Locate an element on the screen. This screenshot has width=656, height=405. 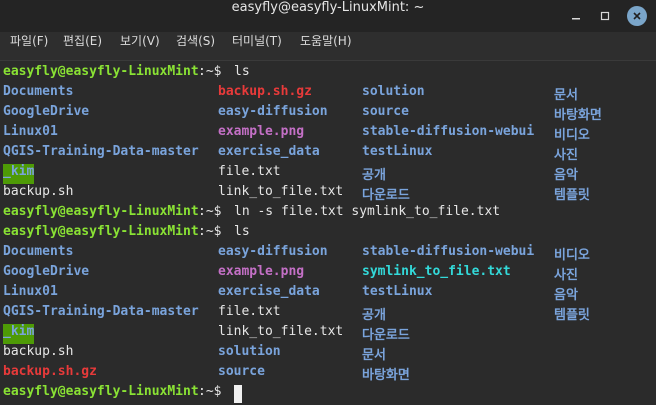
text-cursor is located at coordinates (238, 394).